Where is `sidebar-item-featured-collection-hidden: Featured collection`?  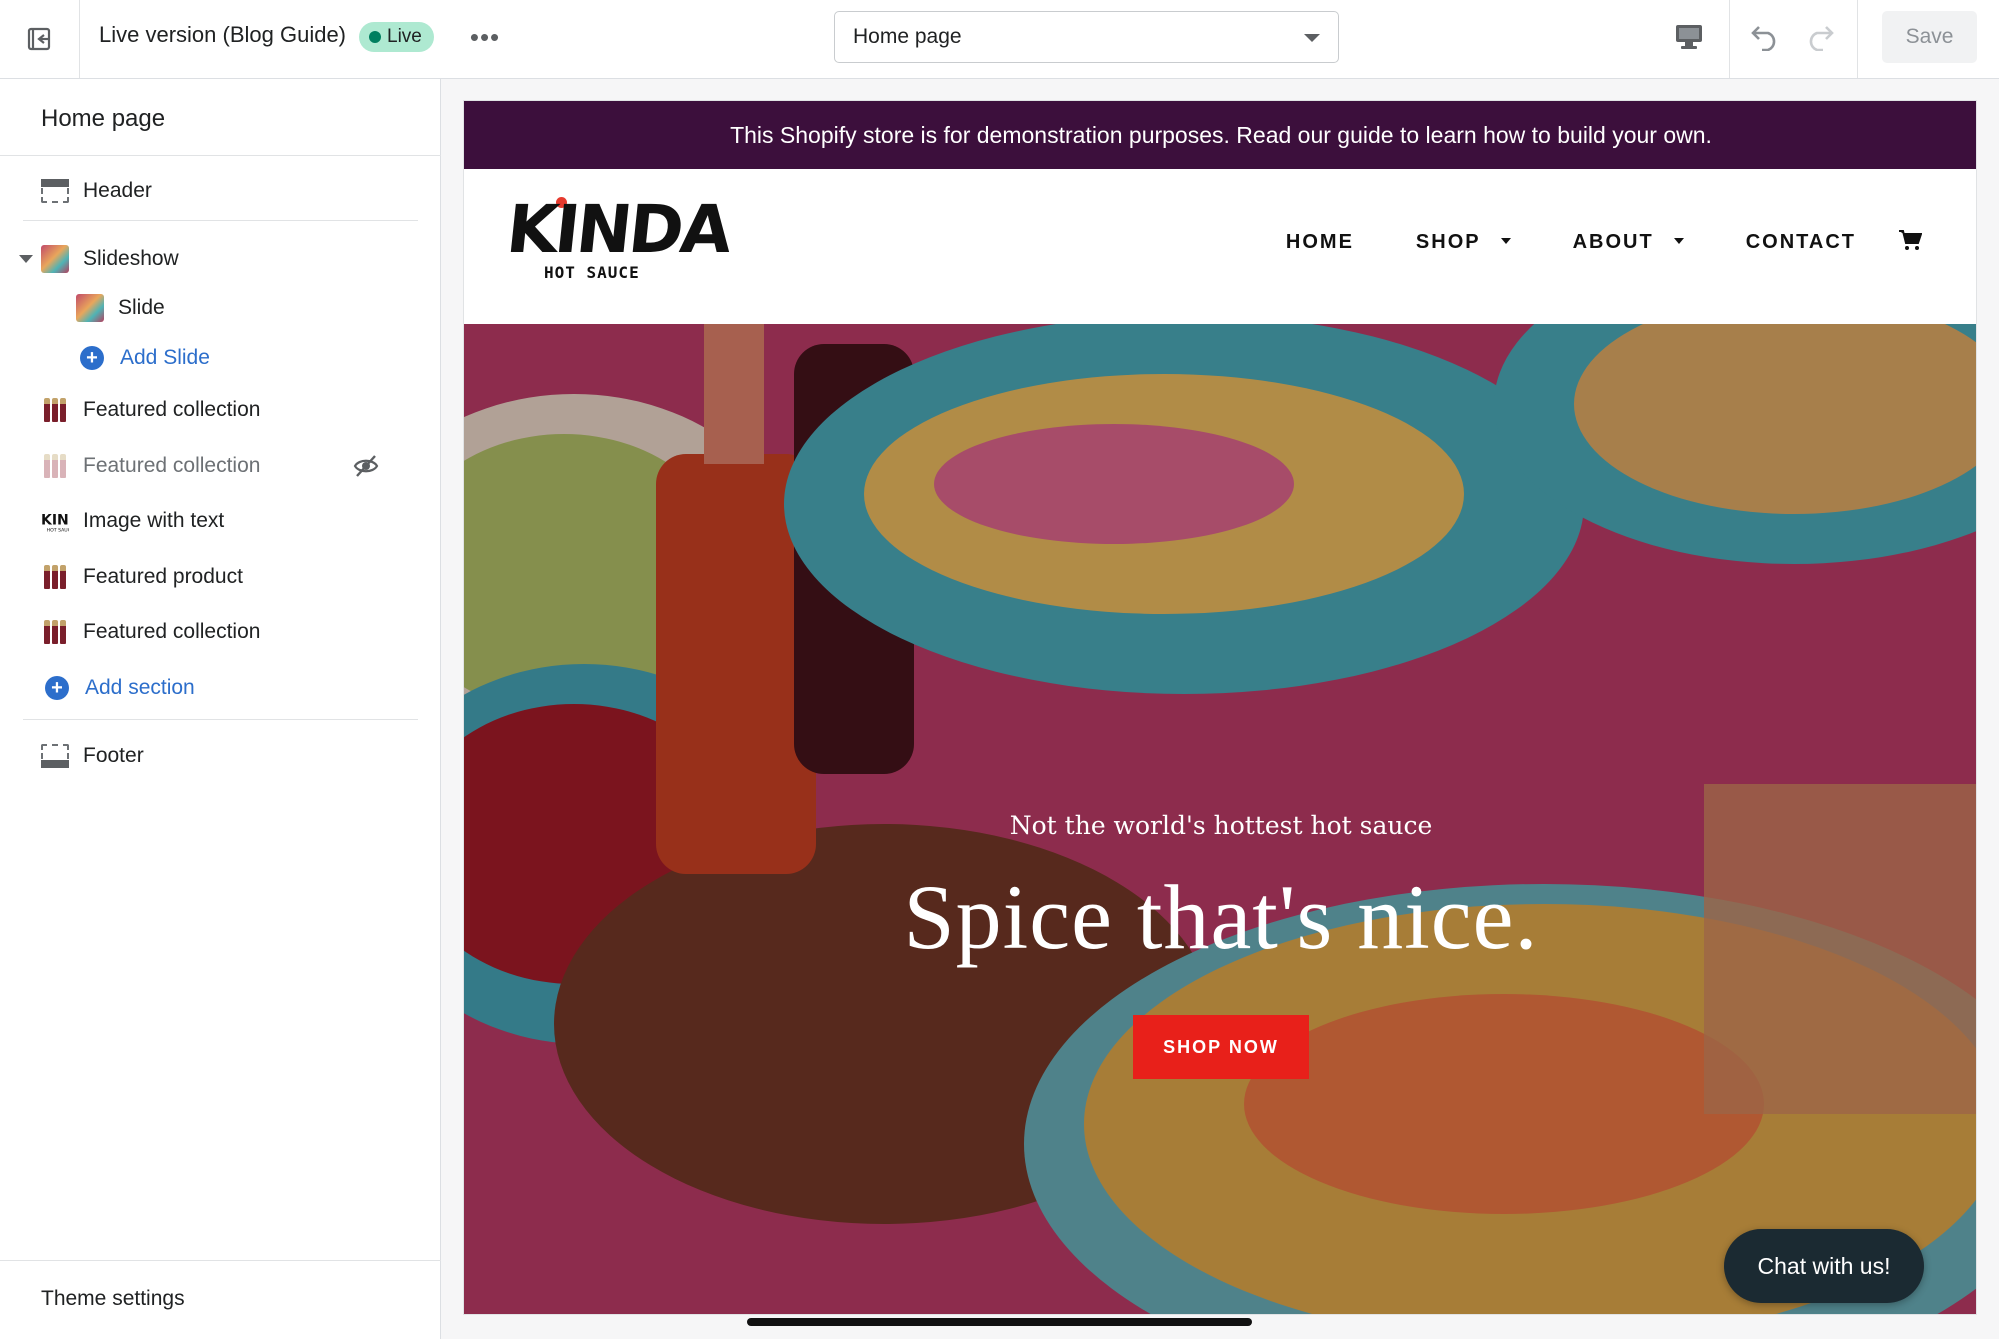 sidebar-item-featured-collection-hidden: Featured collection is located at coordinates (220, 466).